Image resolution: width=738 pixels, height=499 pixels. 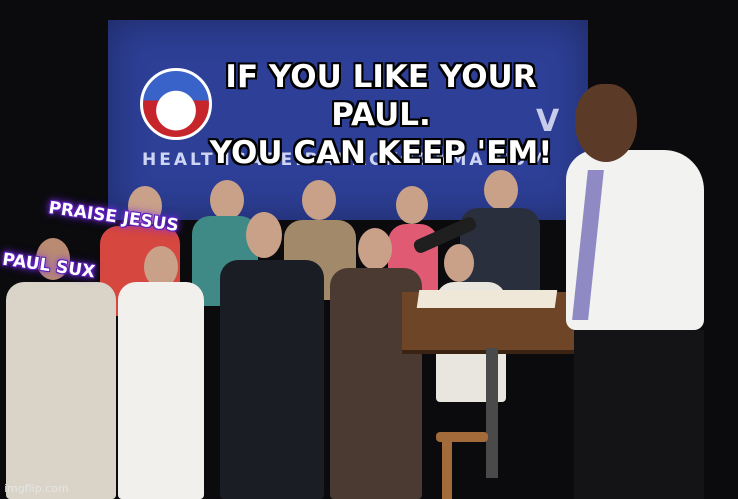 I want to click on caption-line-1: IF YOU LIKE YOUR PAUL., so click(x=381, y=96).